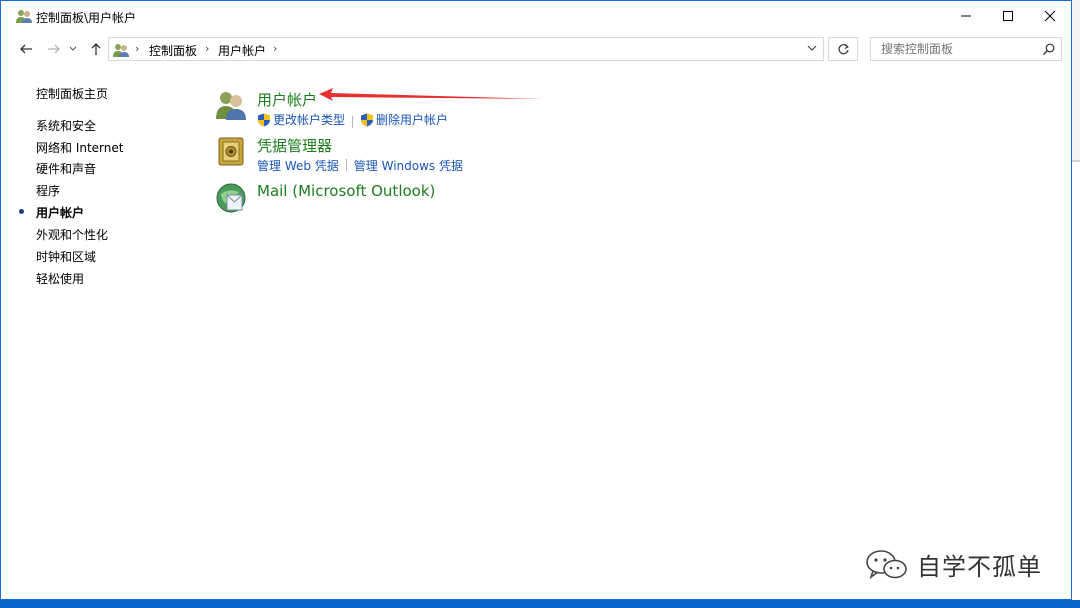 The image size is (1080, 608). I want to click on forward-arrow-icon, so click(54, 49).